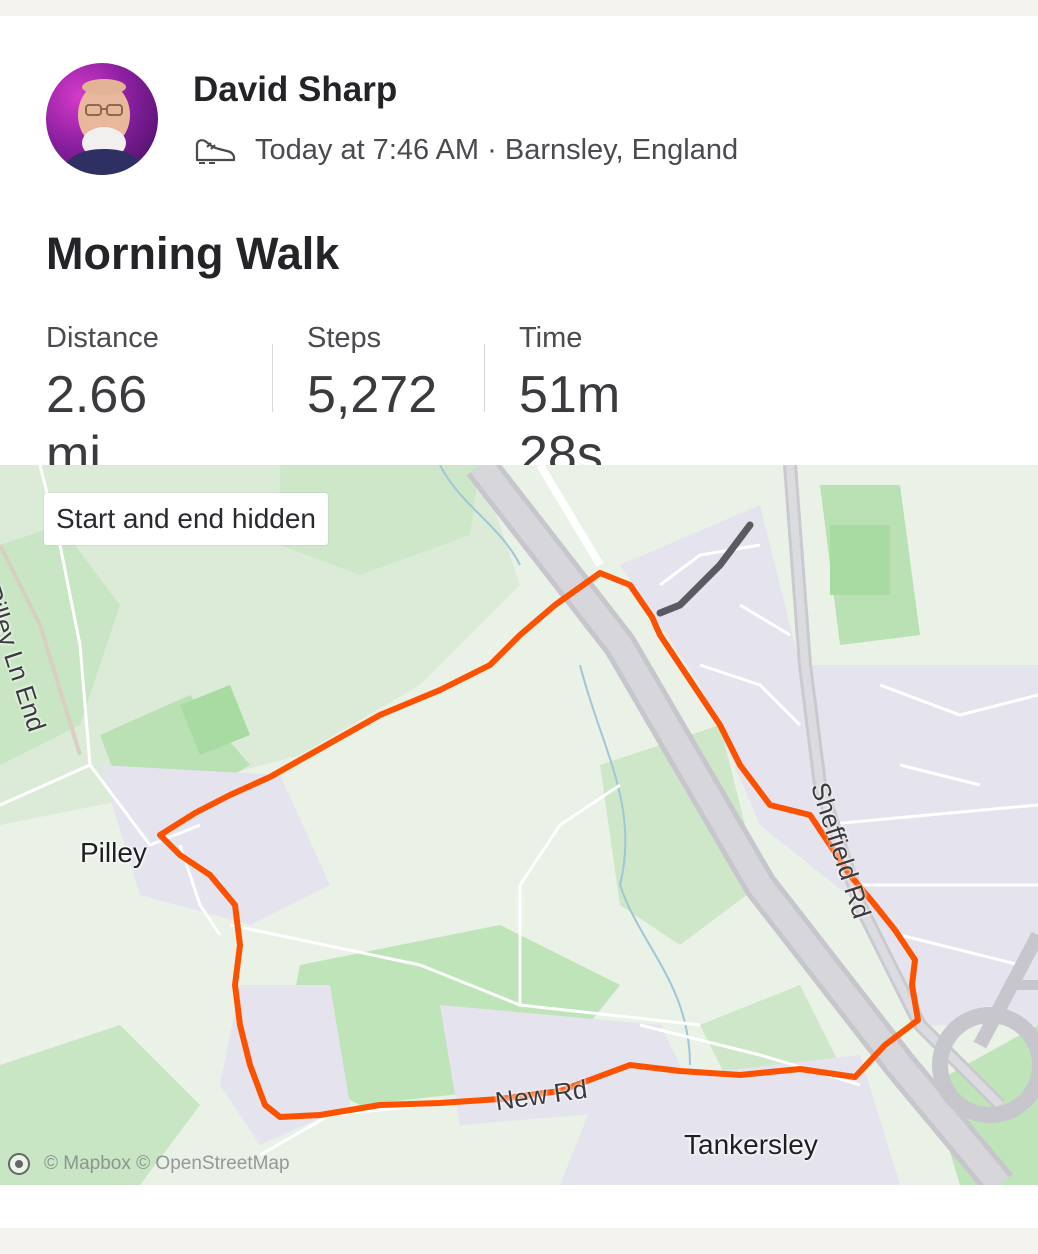 The height and width of the screenshot is (1254, 1038). What do you see at coordinates (497, 149) in the screenshot?
I see `activity-time-location: Today at 7:46 AM · Barnsley, England` at bounding box center [497, 149].